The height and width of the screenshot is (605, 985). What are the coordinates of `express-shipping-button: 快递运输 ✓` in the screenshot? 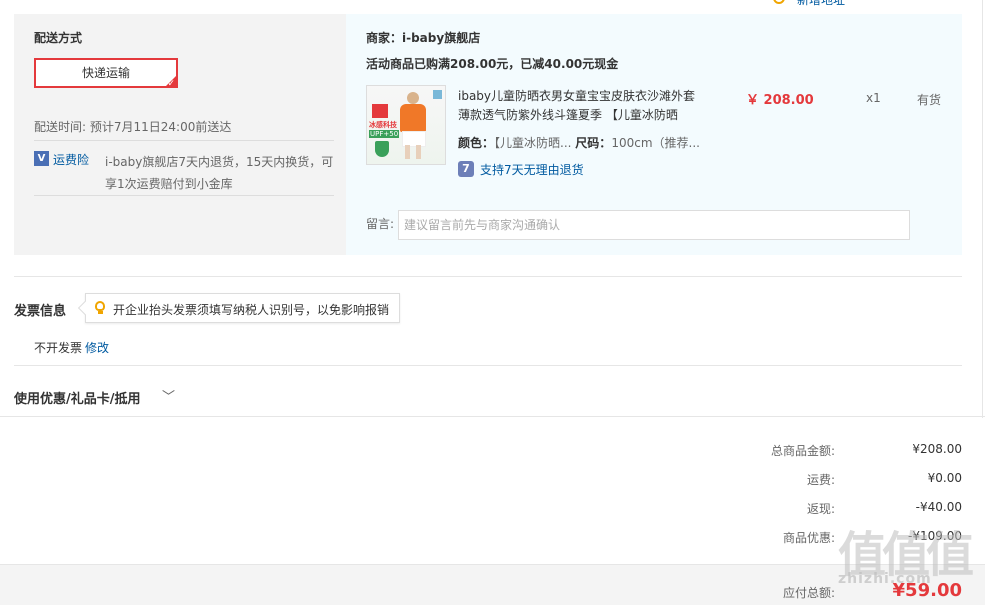 It's located at (106, 73).